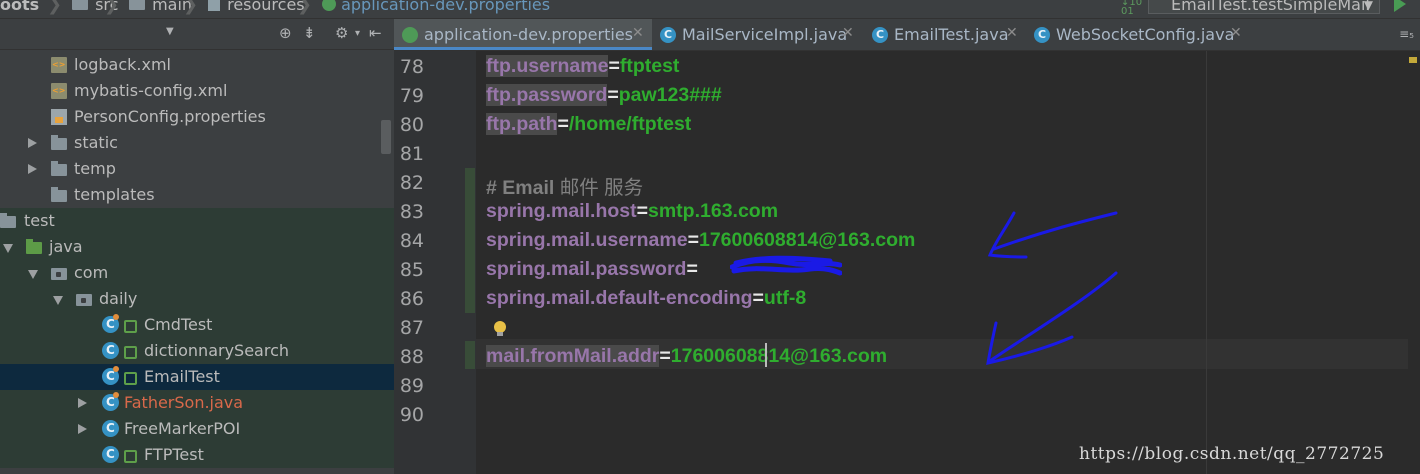 Image resolution: width=1420 pixels, height=474 pixels. I want to click on tree-item-label: FreeMarkerPOI, so click(182, 428).